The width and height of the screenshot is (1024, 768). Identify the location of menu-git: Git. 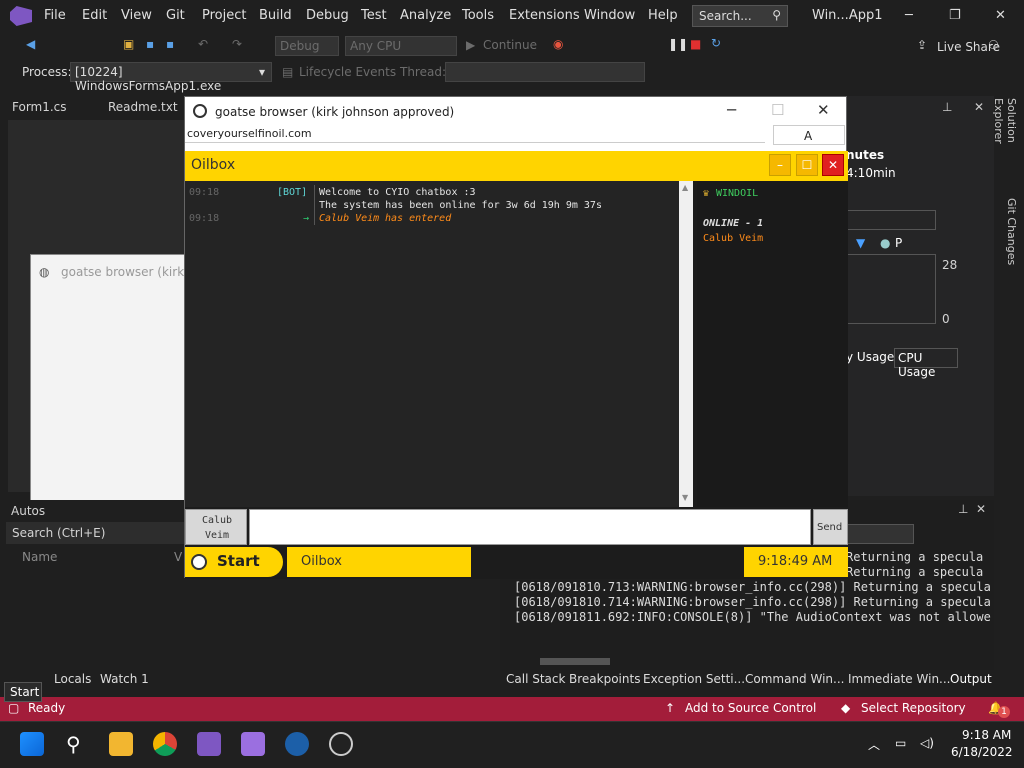
(175, 15).